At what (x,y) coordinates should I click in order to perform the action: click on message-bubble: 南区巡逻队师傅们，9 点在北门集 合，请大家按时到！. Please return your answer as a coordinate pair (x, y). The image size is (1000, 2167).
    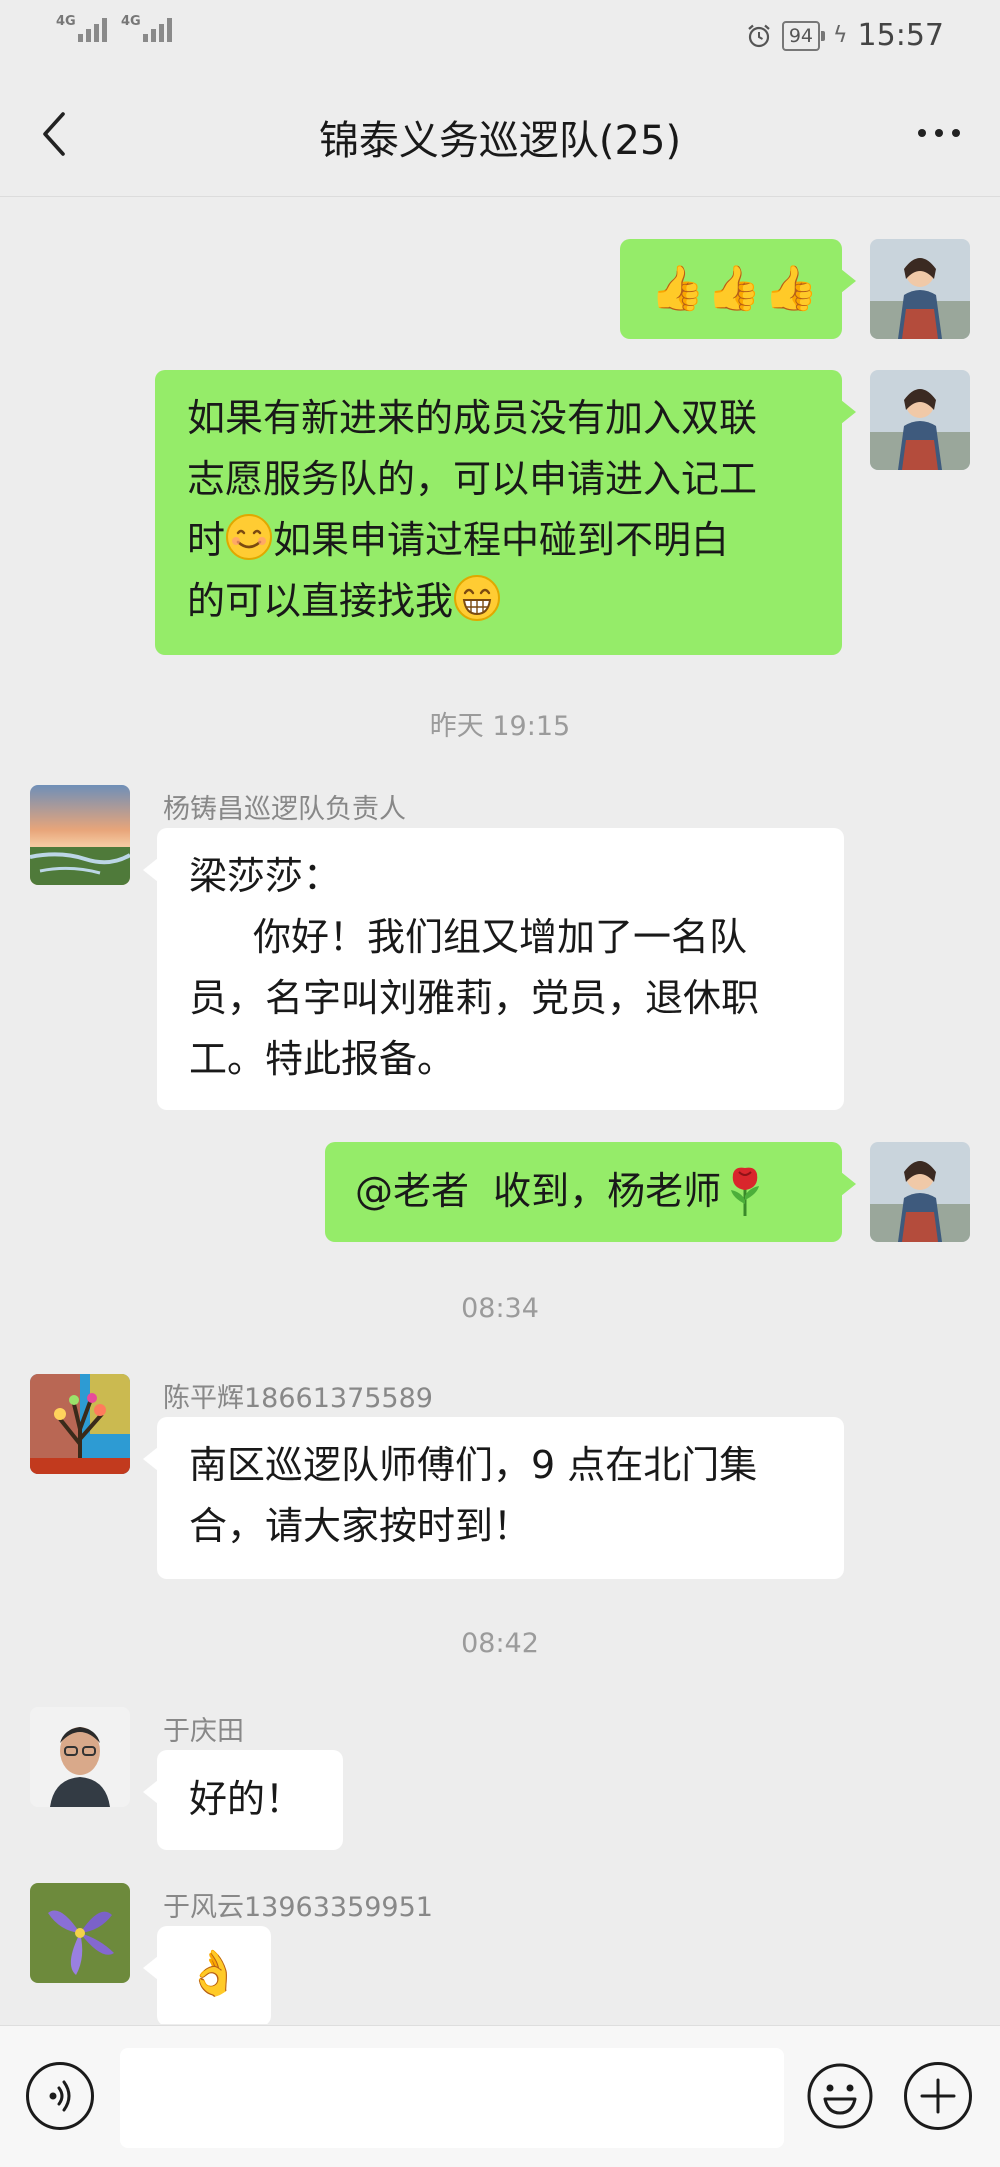
    Looking at the image, I should click on (493, 1498).